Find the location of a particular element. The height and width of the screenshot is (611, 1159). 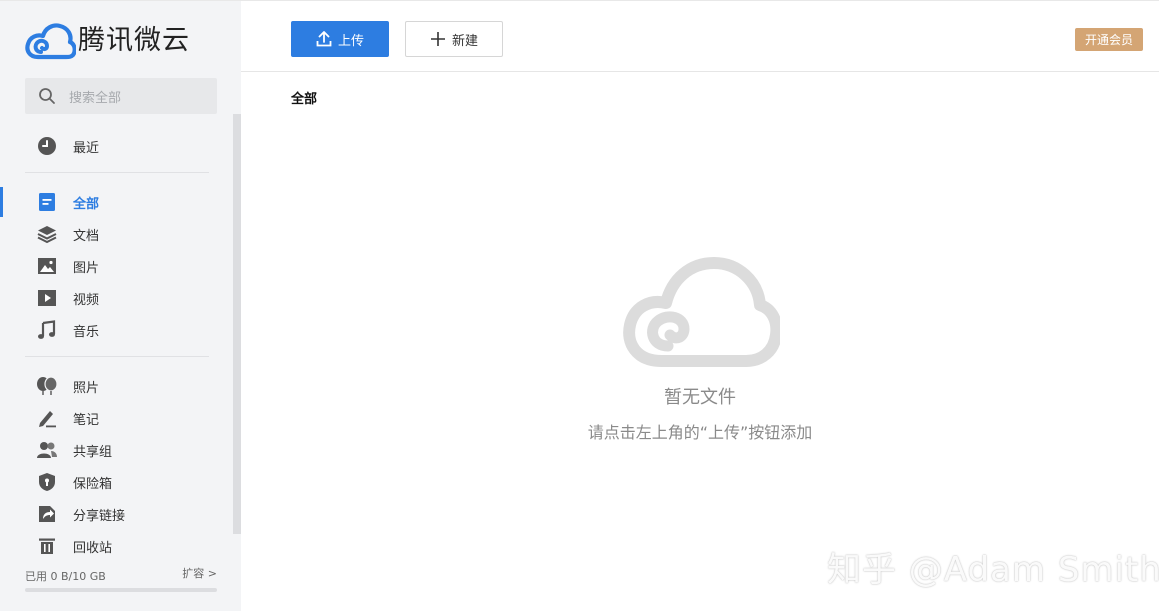

storage-bar is located at coordinates (121, 590).